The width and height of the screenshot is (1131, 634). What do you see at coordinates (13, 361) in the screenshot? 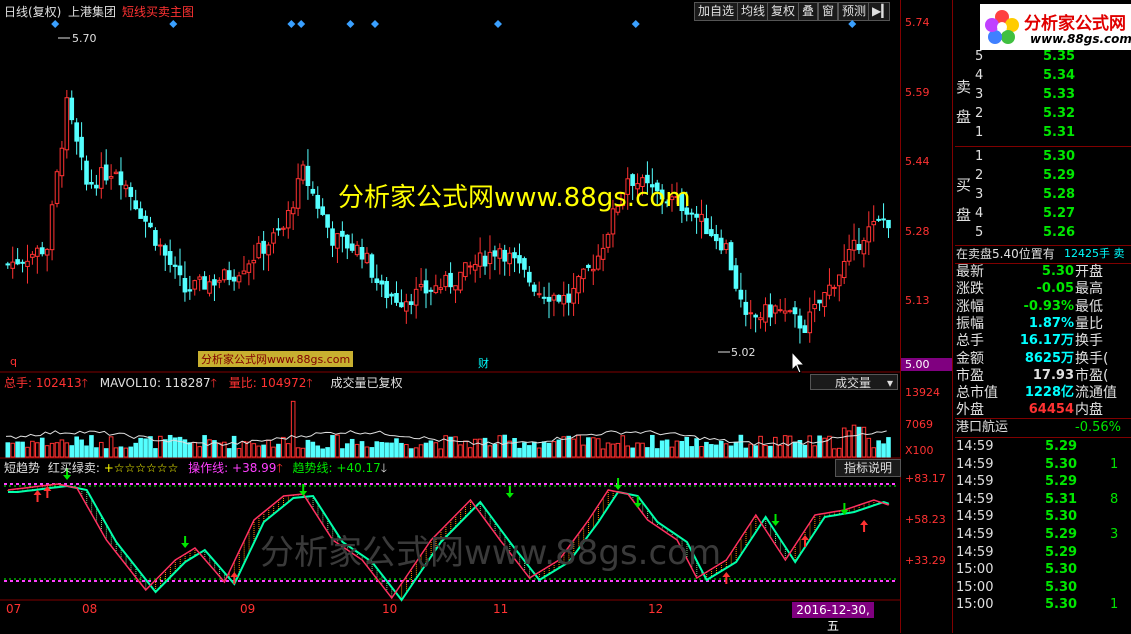
I see `q-marker: q` at bounding box center [13, 361].